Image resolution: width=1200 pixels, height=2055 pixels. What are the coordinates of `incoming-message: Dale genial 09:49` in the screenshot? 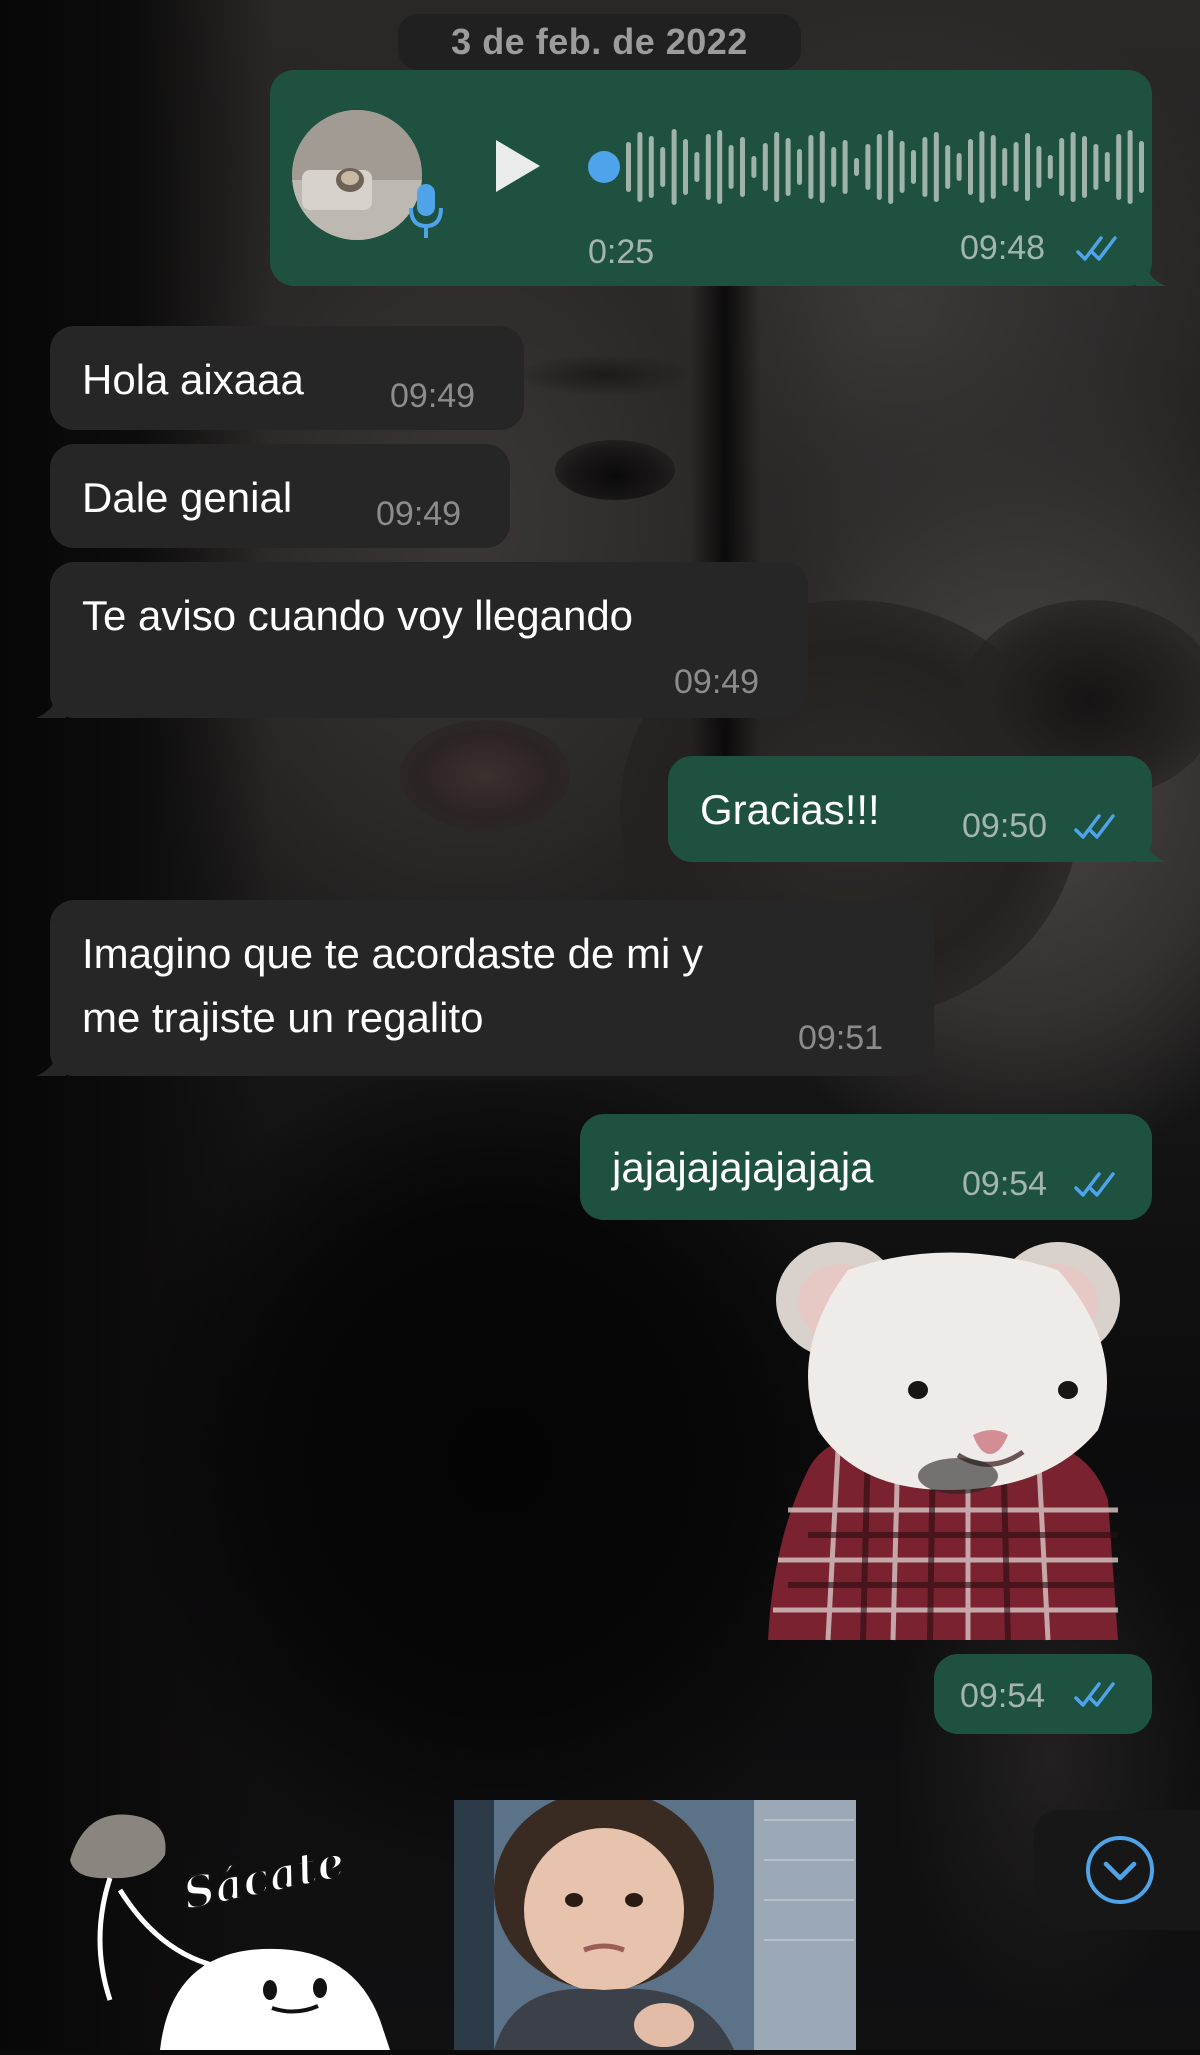 It's located at (280, 496).